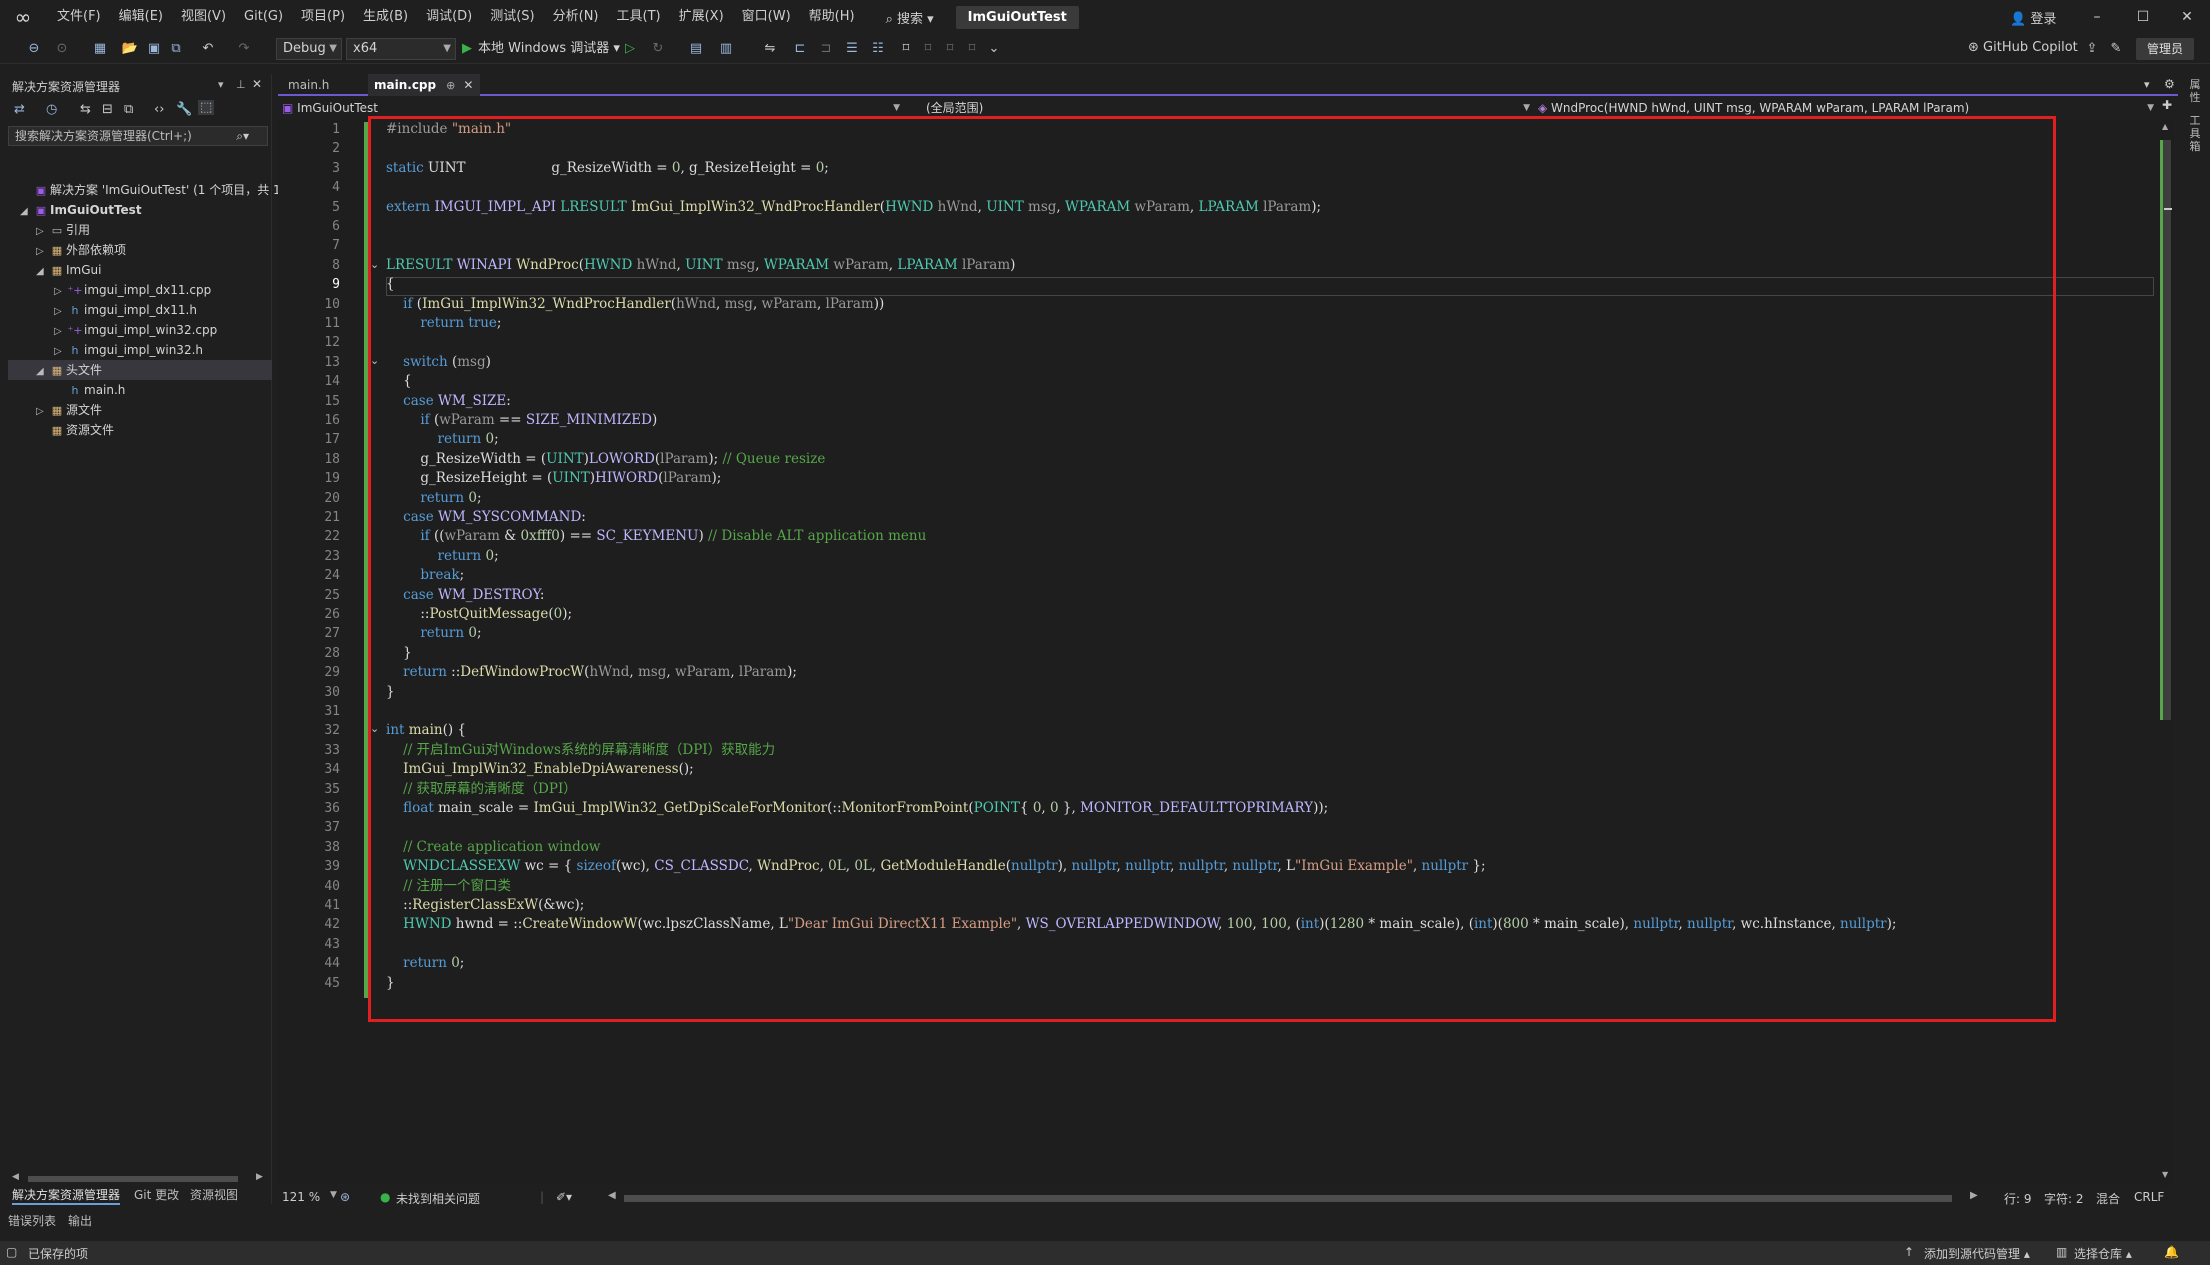 Image resolution: width=2210 pixels, height=1265 pixels. Describe the element at coordinates (125, 310) in the screenshot. I see `tree-item: ▷ h imgui_impl_dx11.h` at that location.